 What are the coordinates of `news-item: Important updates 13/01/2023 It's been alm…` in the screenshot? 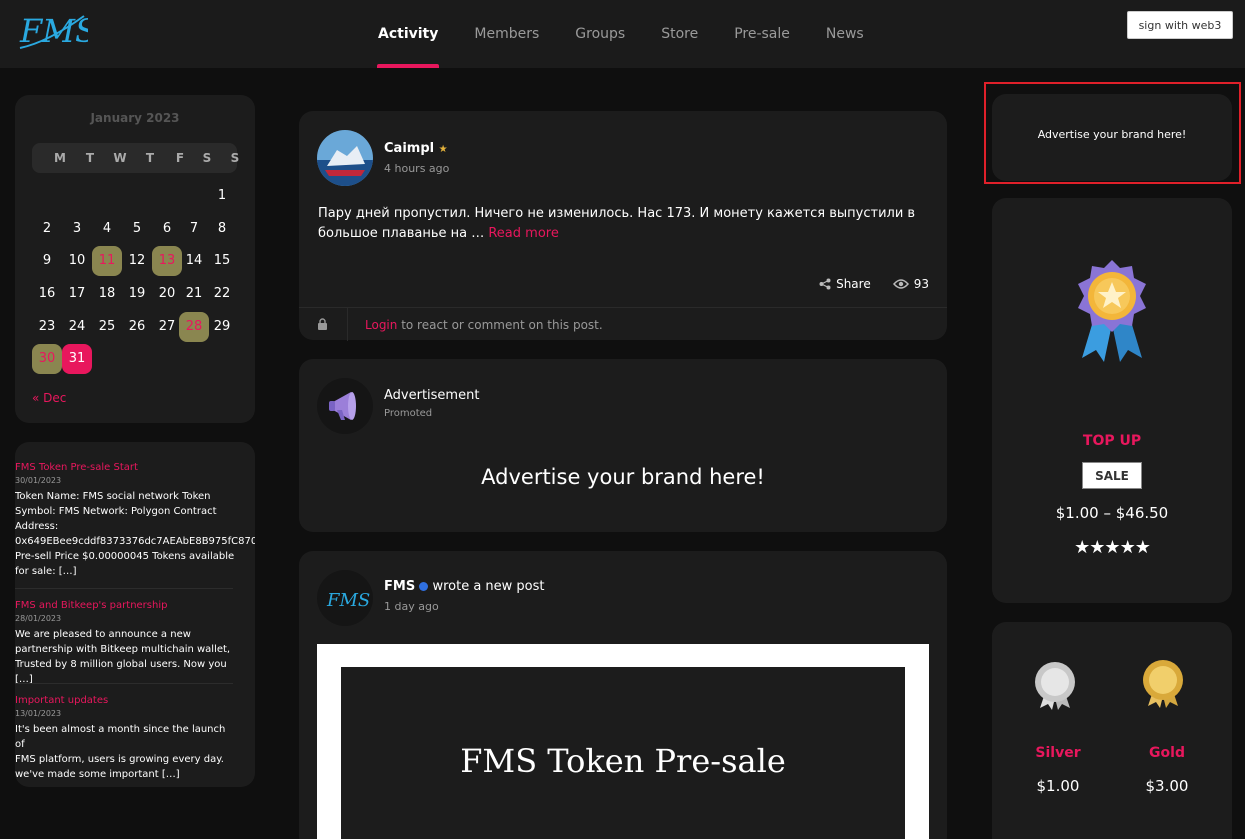 It's located at (135, 738).